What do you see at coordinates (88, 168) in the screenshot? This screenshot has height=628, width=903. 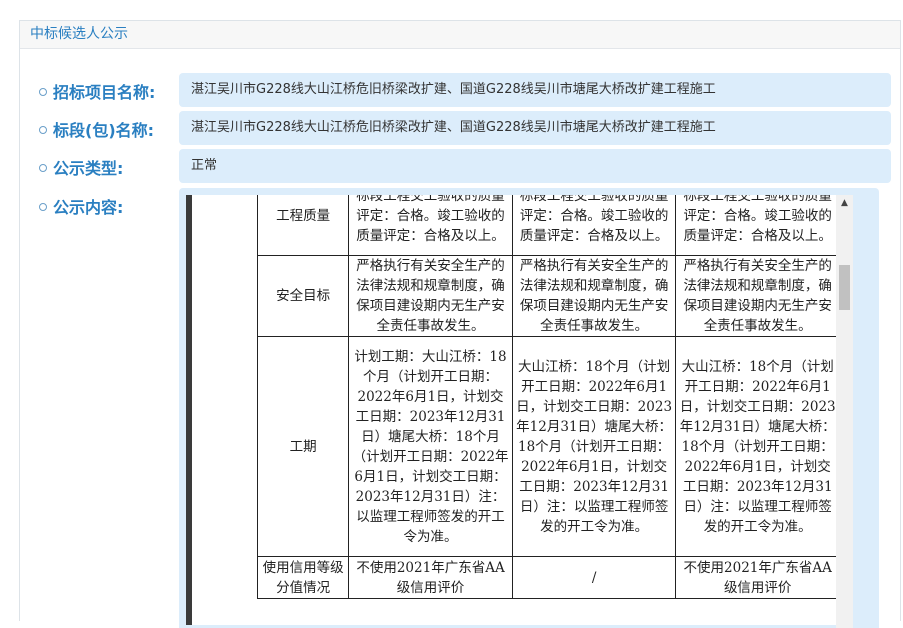 I see `field-label: 公示类型:` at bounding box center [88, 168].